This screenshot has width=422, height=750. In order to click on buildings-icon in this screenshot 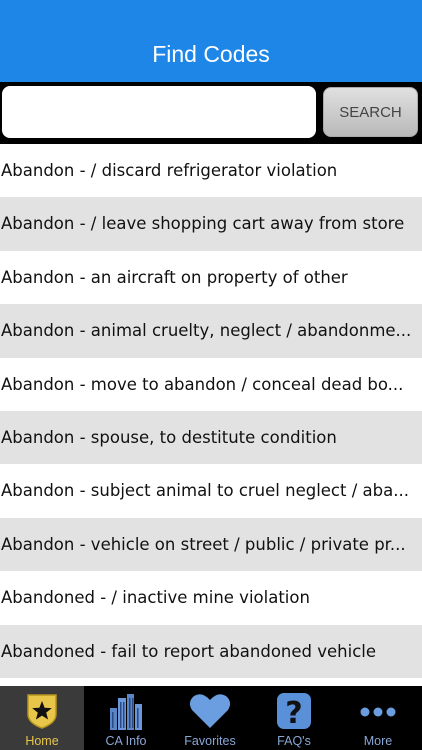, I will do `click(126, 713)`.